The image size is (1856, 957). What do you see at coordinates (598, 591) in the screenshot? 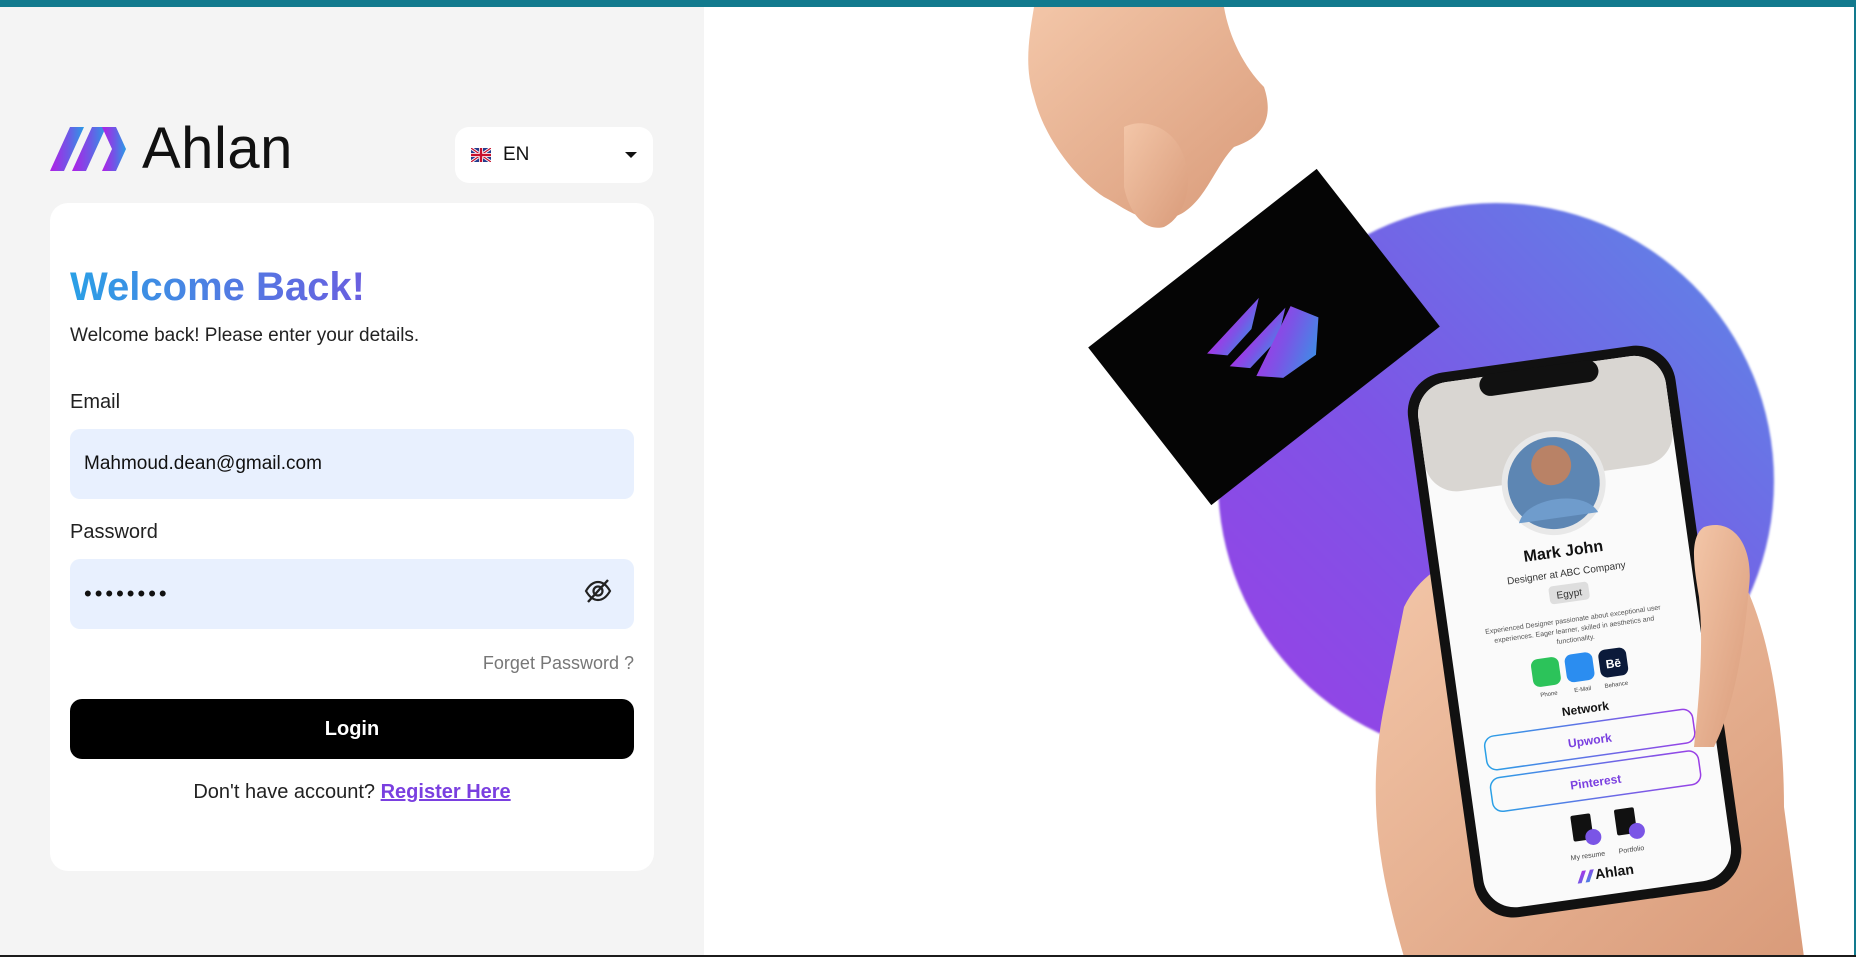
I see `eye-off-icon` at bounding box center [598, 591].